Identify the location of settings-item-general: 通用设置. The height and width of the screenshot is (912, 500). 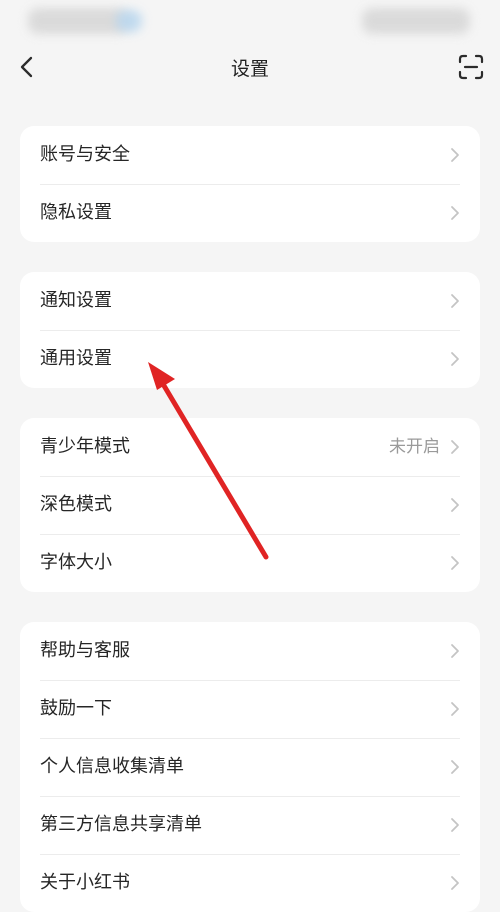
(250, 359).